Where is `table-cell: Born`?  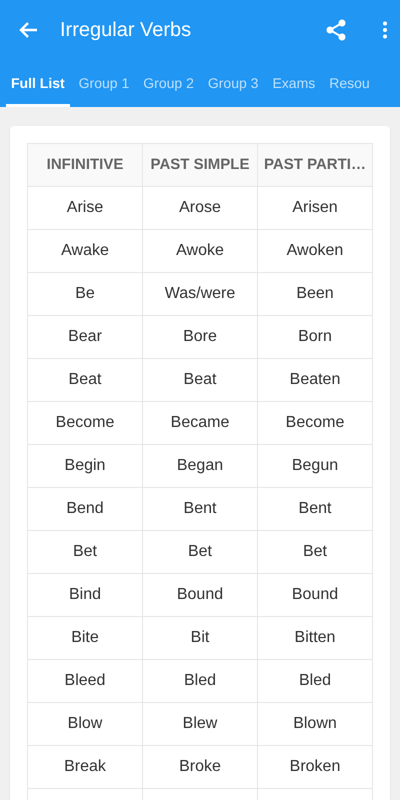
table-cell: Born is located at coordinates (315, 337).